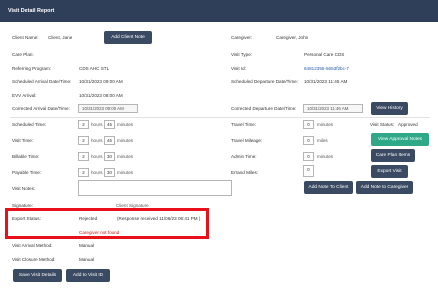  Describe the element at coordinates (328, 187) in the screenshot. I see `add-note-to-client-button: Add Note To Client` at that location.